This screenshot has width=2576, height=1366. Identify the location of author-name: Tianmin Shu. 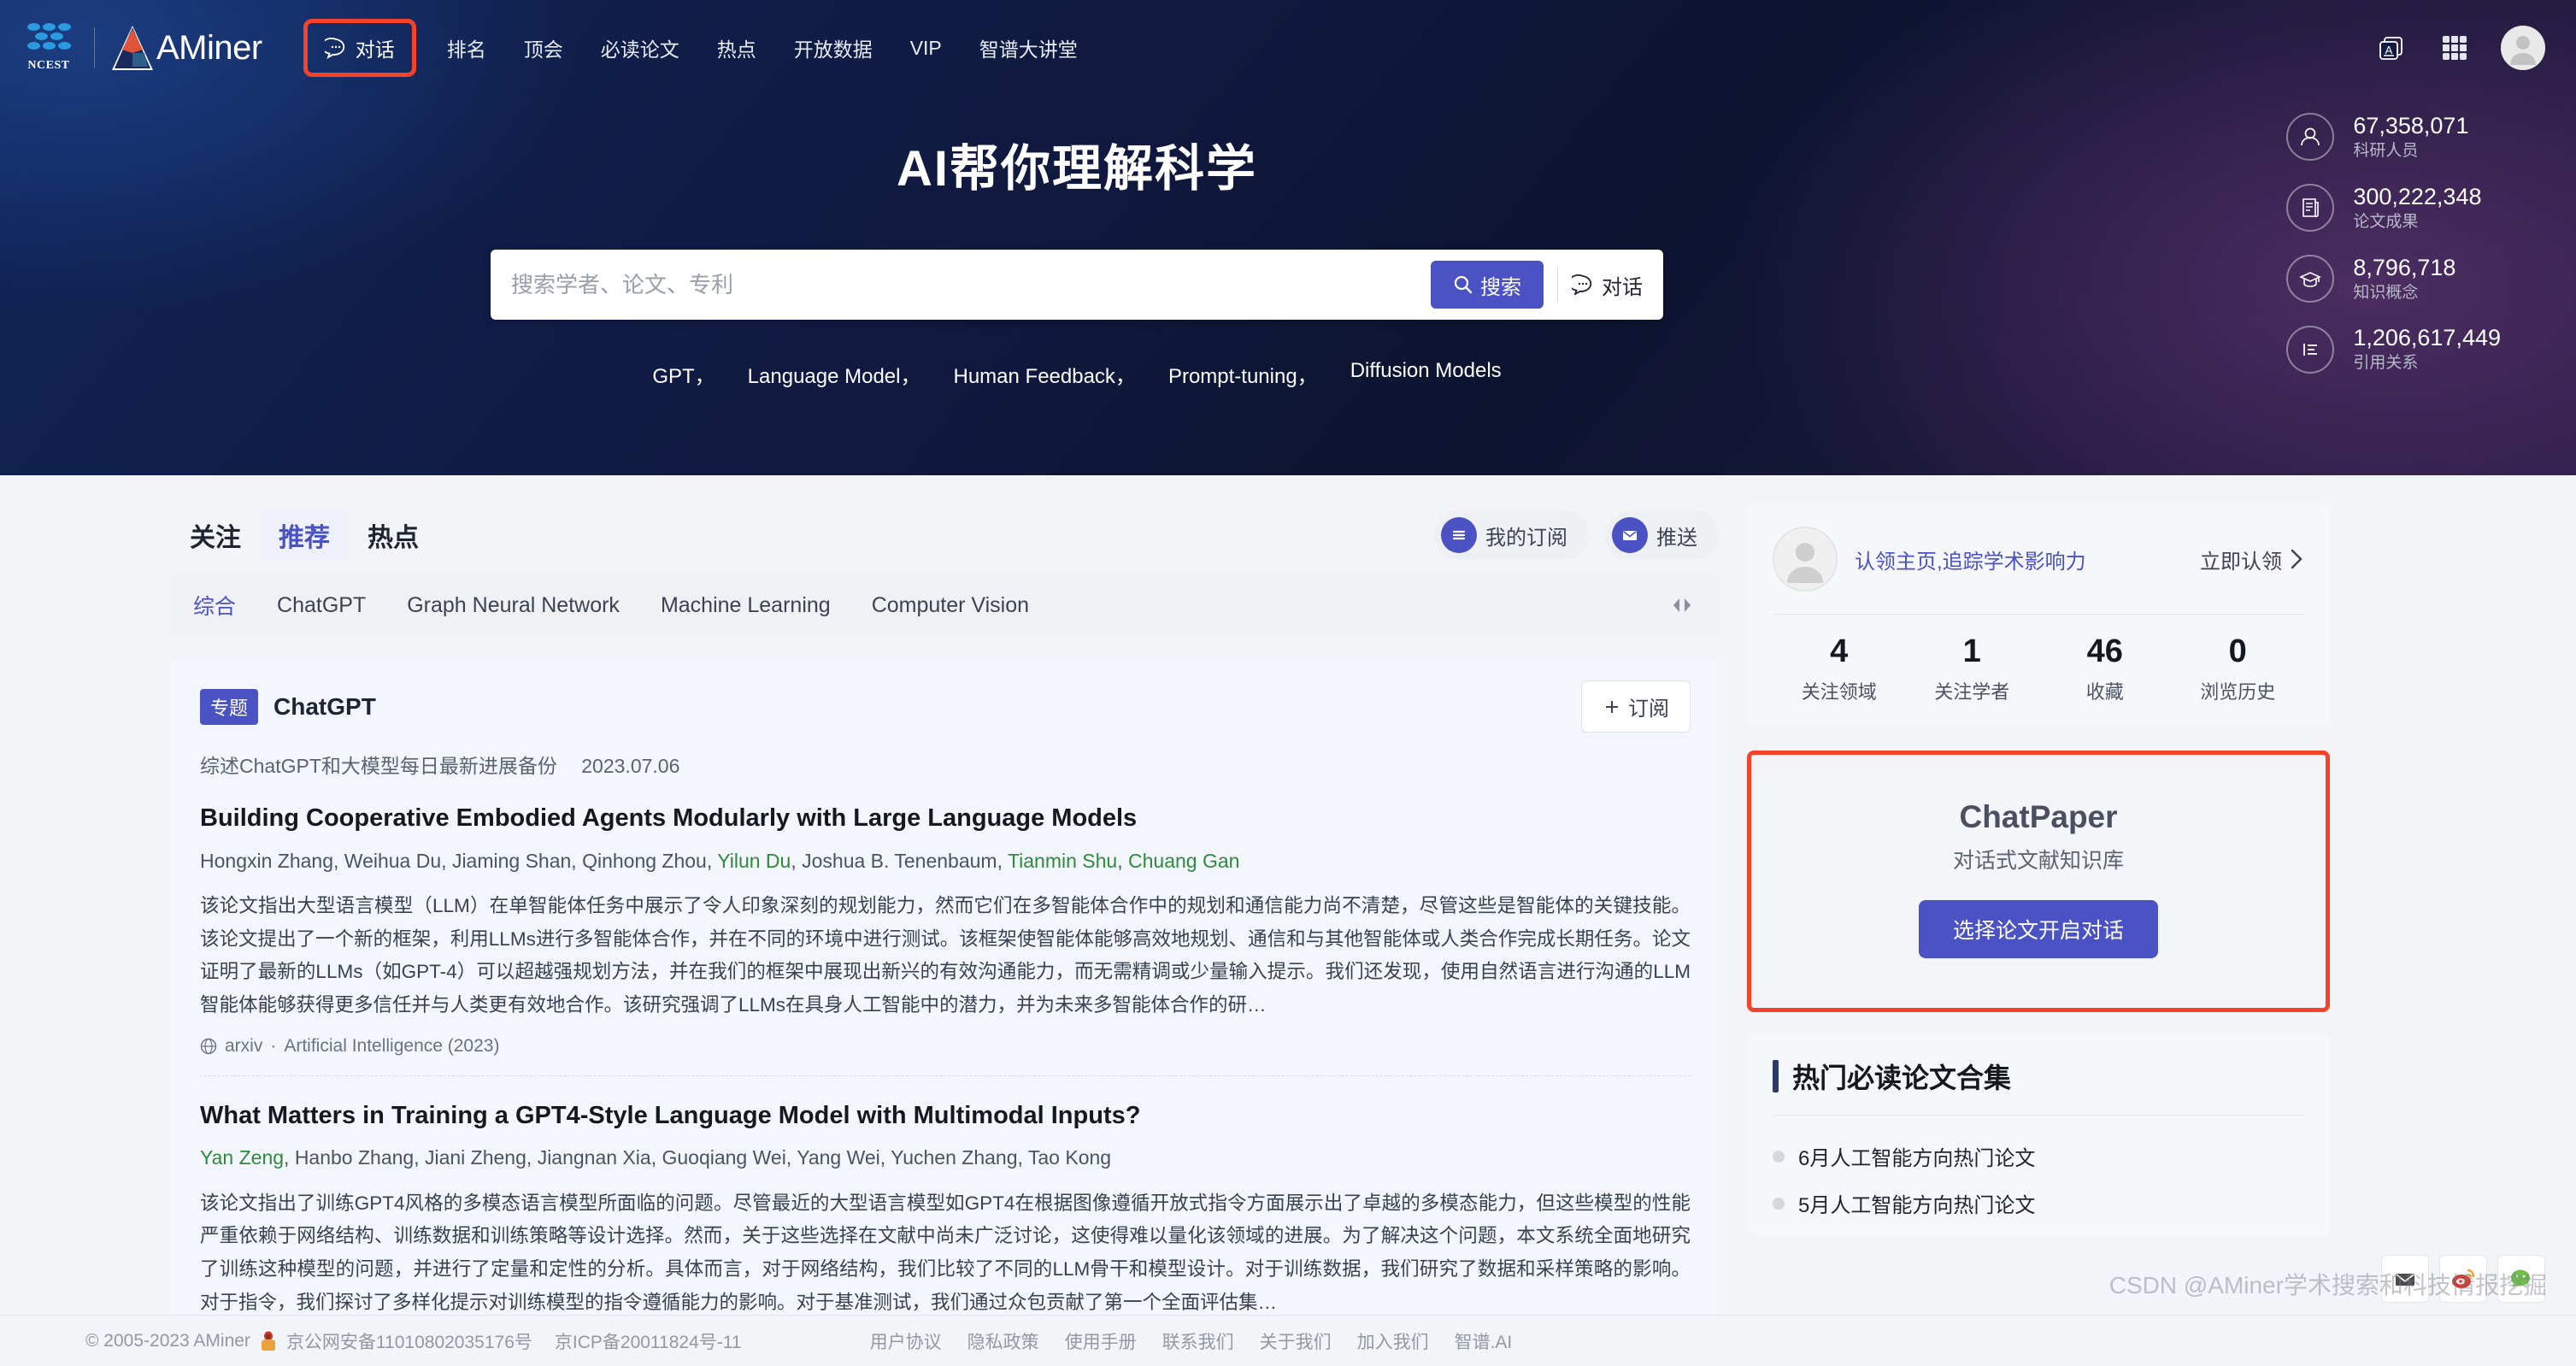
(1062, 861).